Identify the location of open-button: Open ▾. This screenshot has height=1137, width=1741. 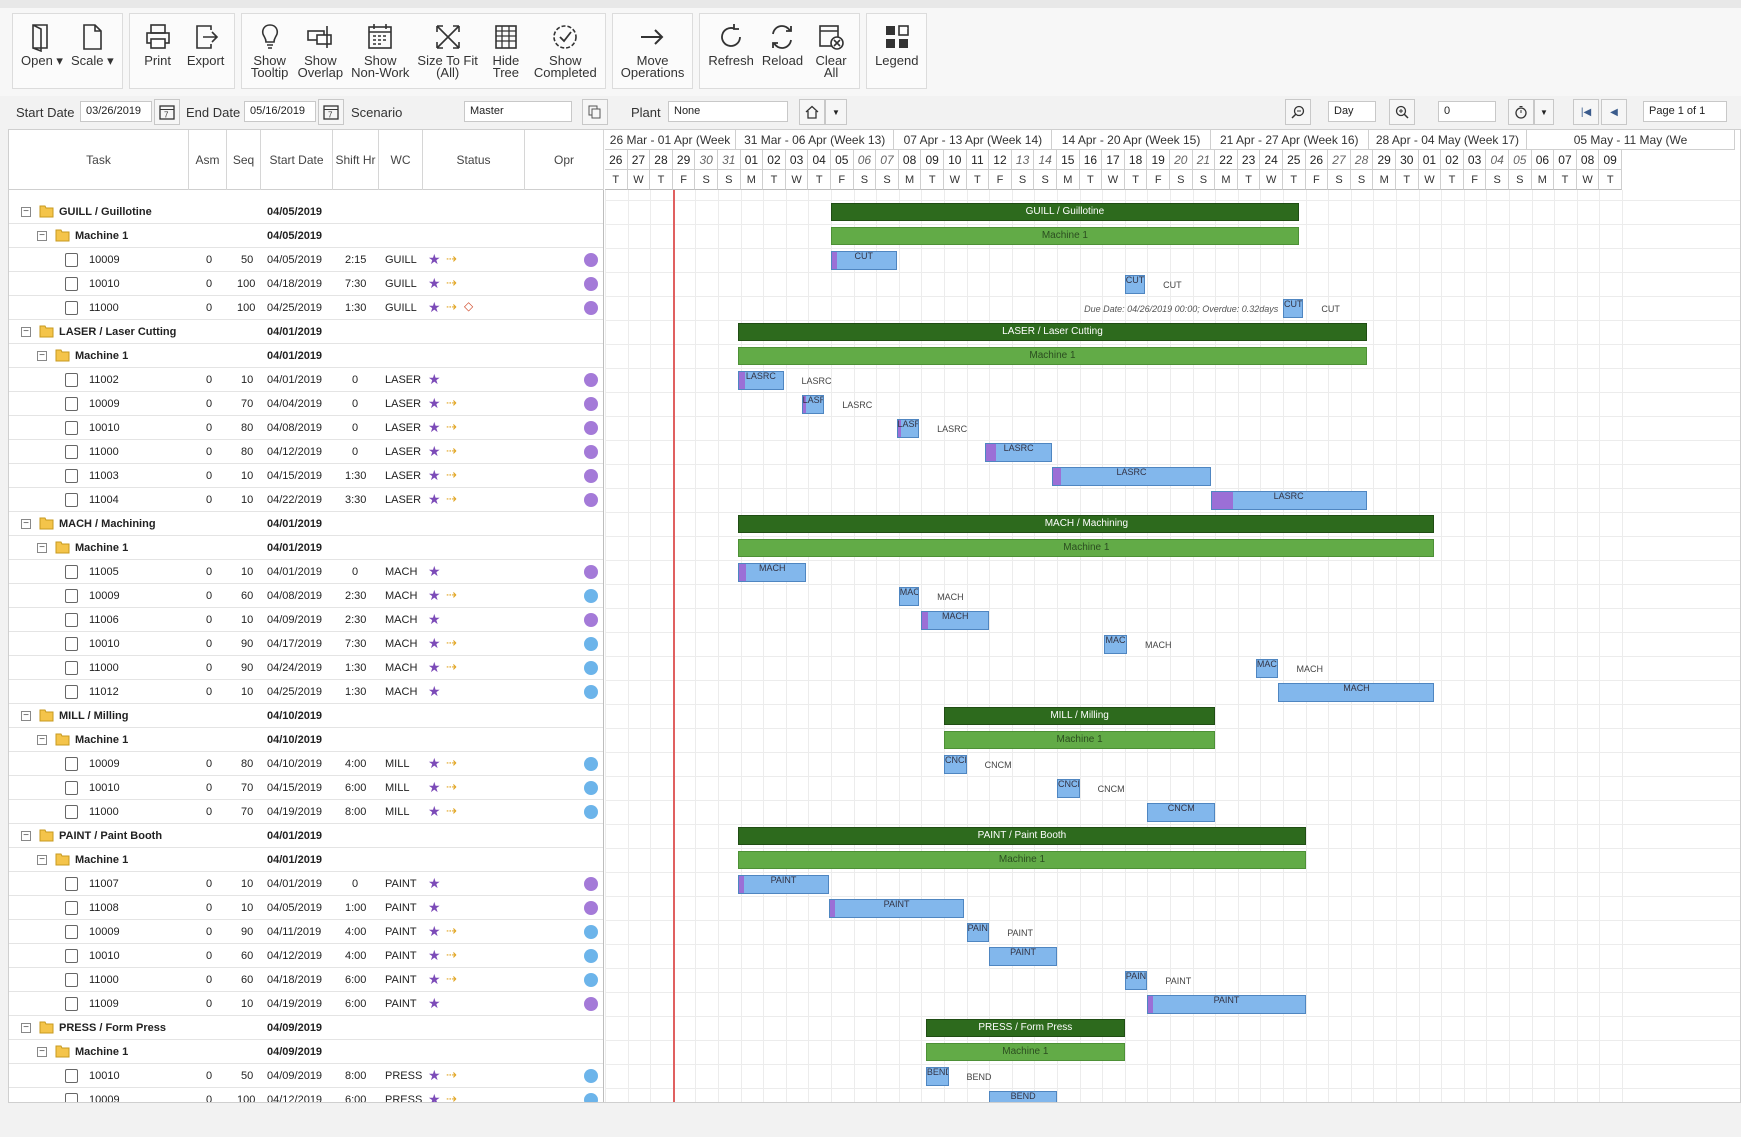
(42, 51).